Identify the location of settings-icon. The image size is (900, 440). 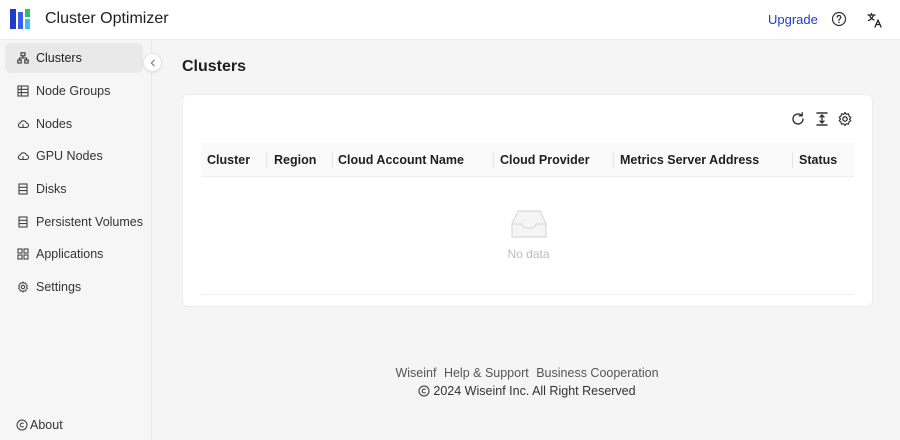
(845, 119).